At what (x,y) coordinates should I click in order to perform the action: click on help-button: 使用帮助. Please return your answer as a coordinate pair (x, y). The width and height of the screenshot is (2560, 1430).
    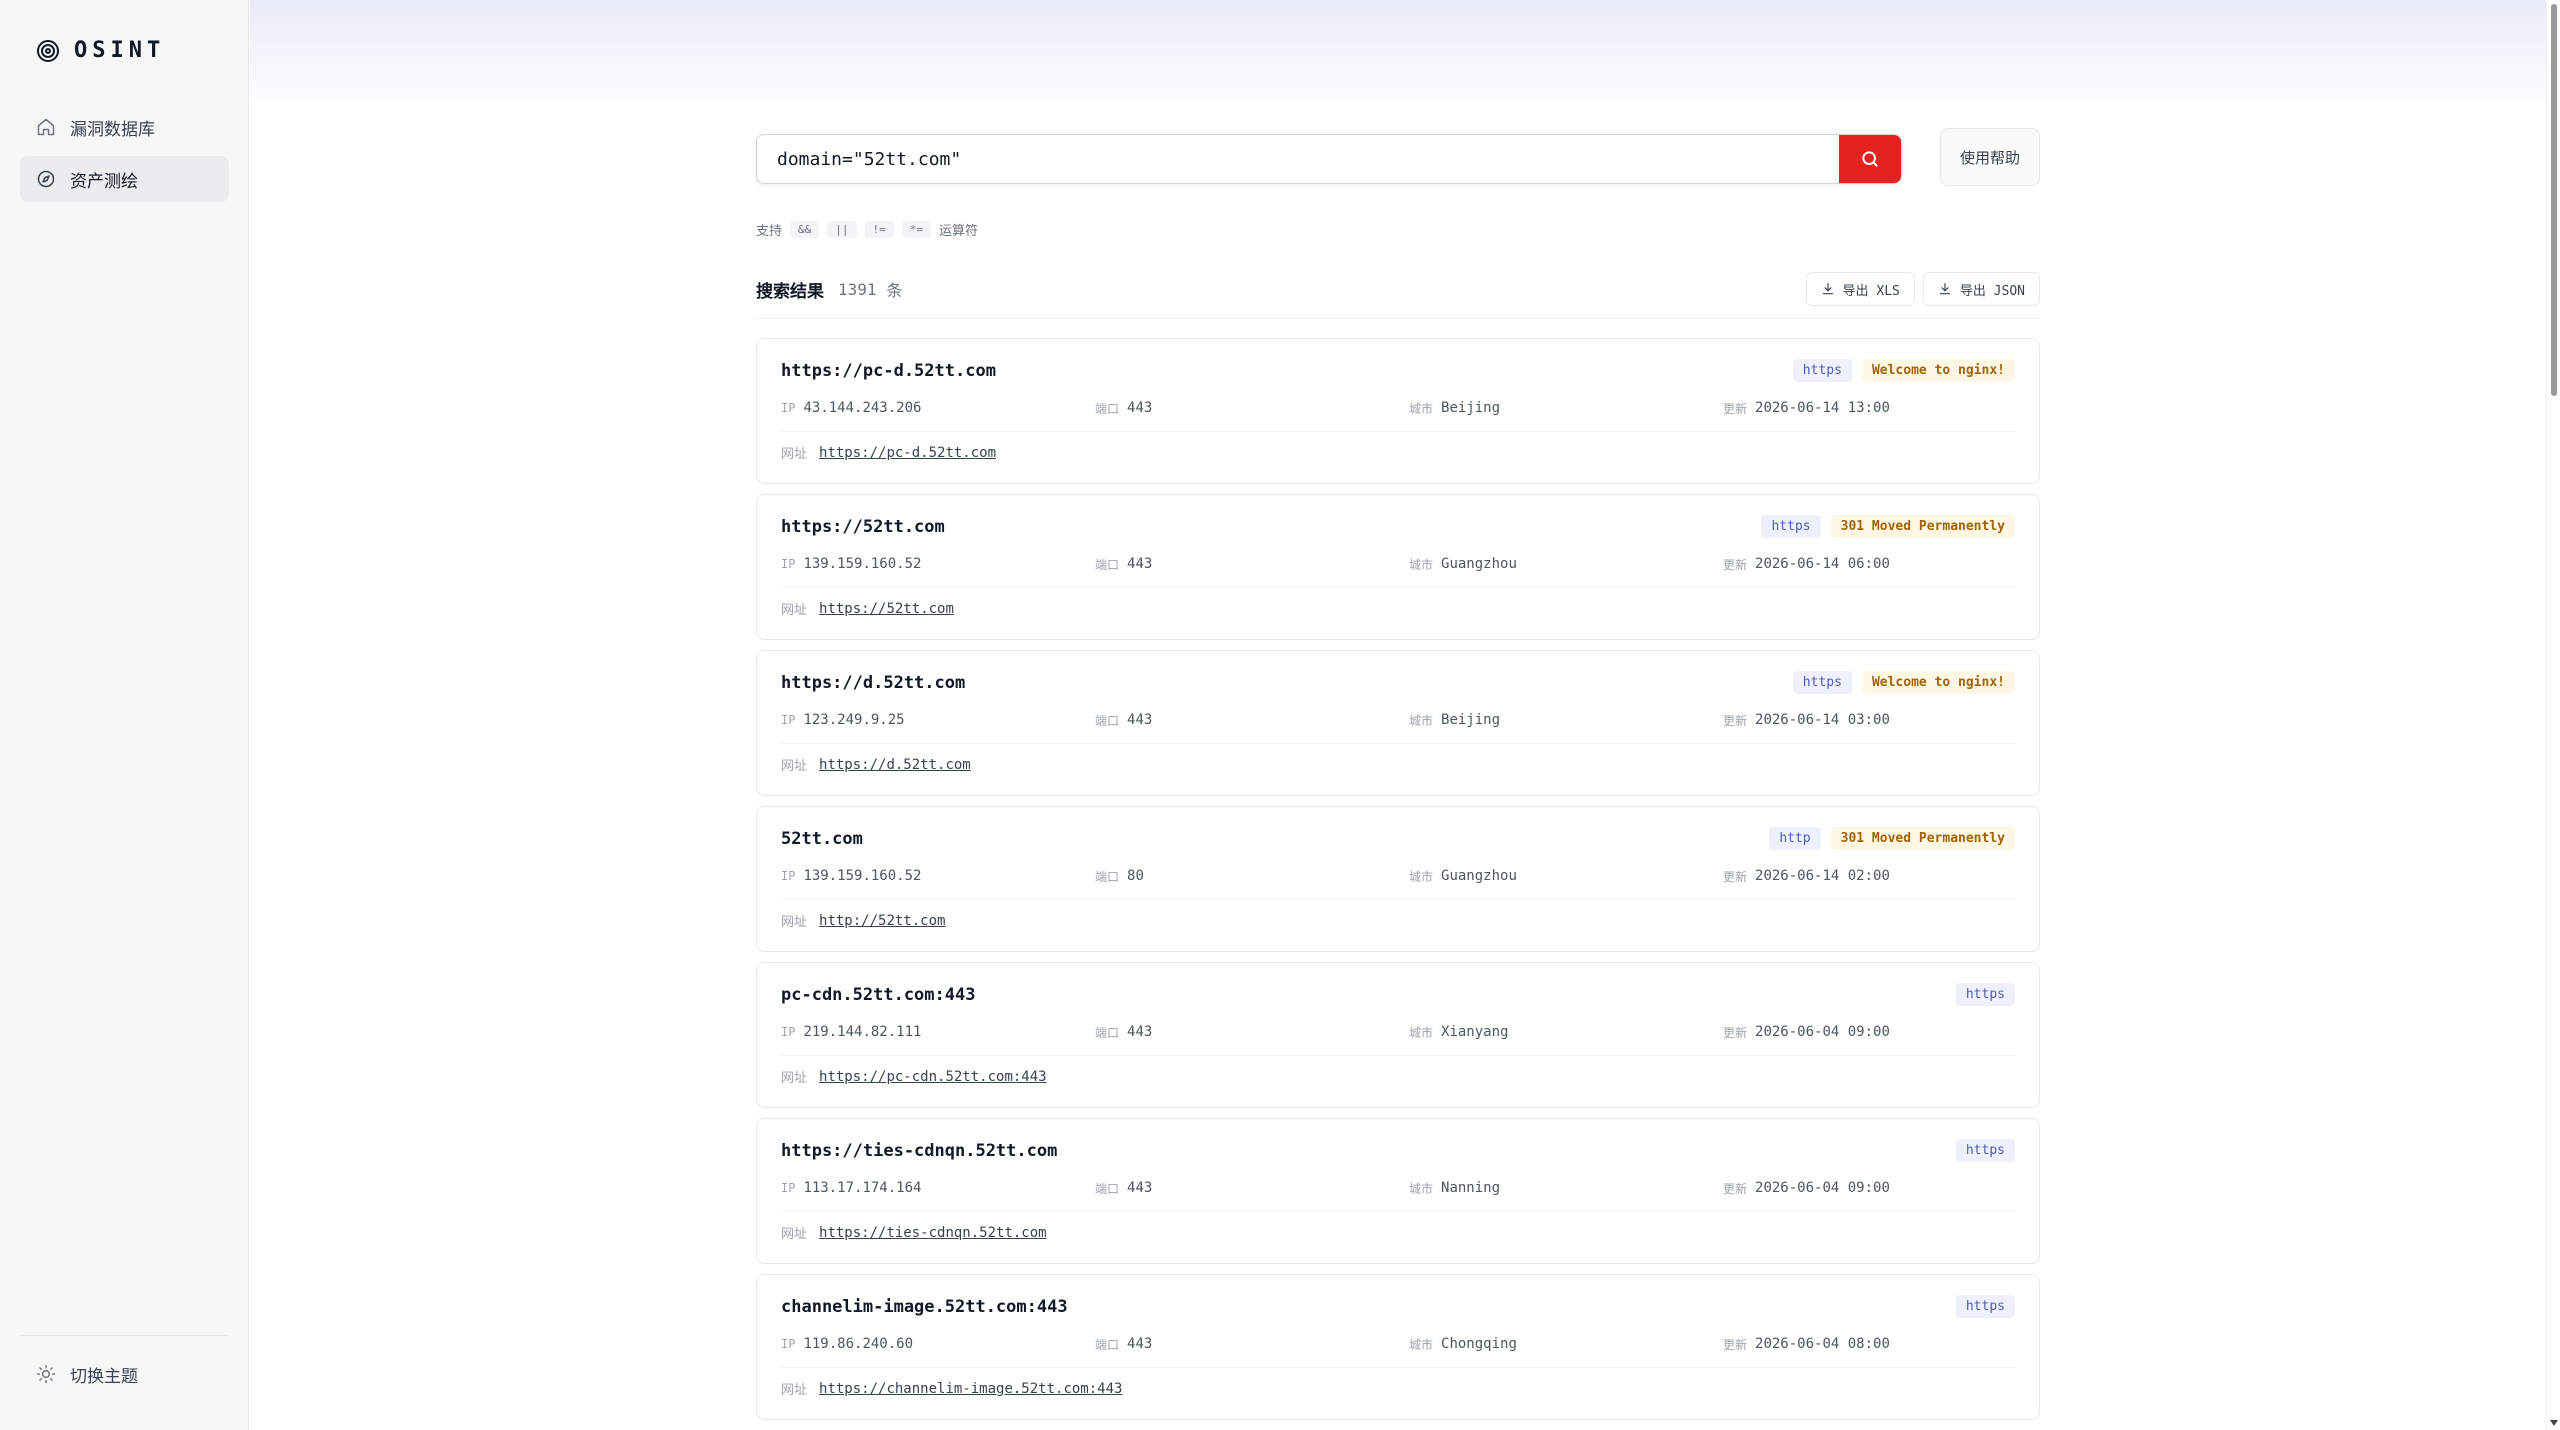
    Looking at the image, I should click on (1990, 157).